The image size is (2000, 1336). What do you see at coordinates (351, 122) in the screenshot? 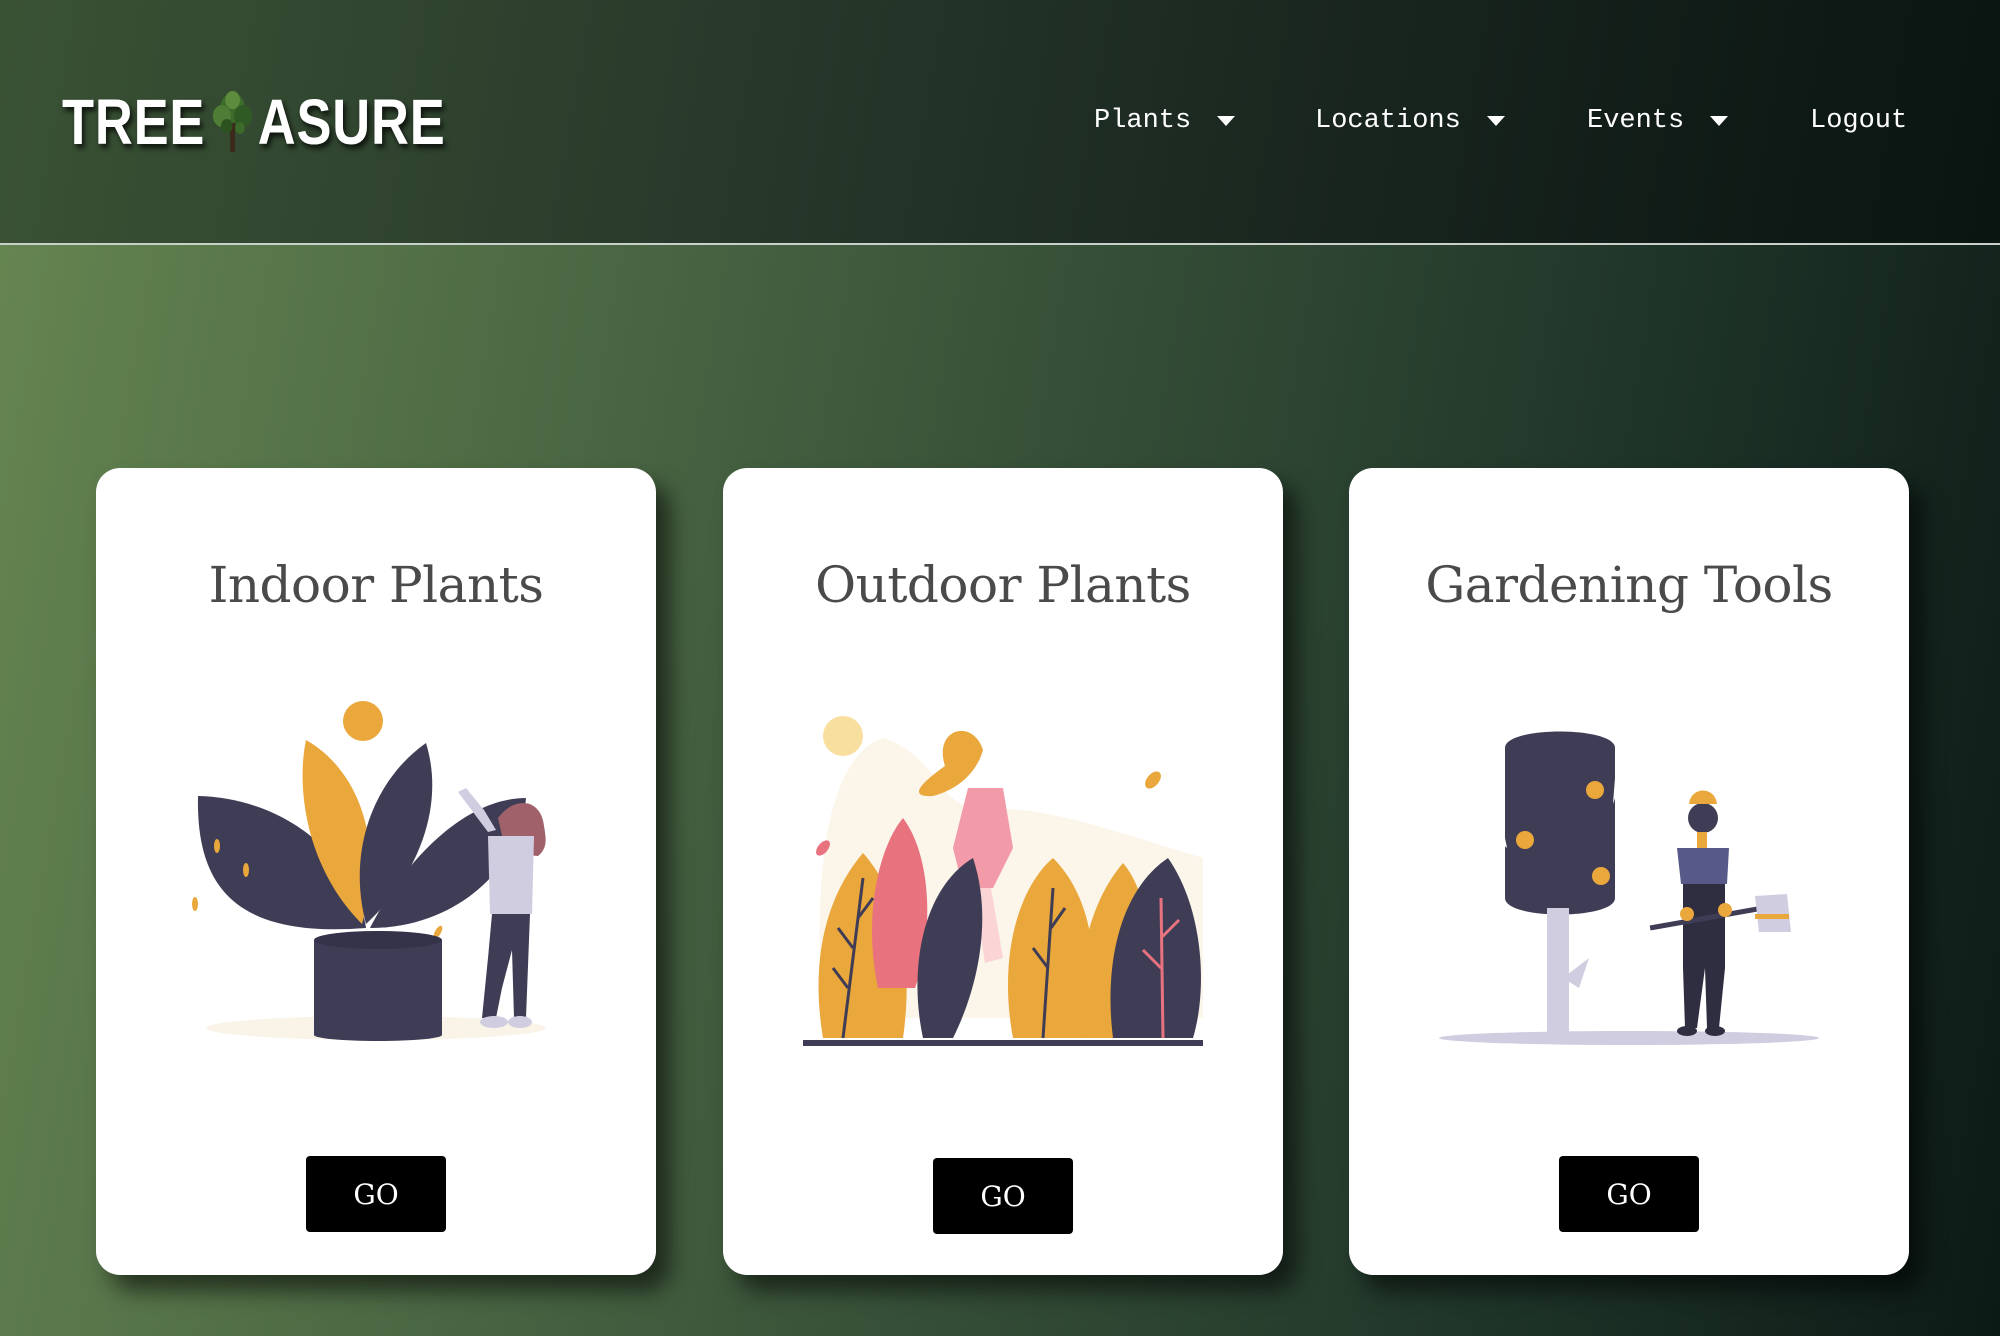
I see `logo-text-asure: ASURE` at bounding box center [351, 122].